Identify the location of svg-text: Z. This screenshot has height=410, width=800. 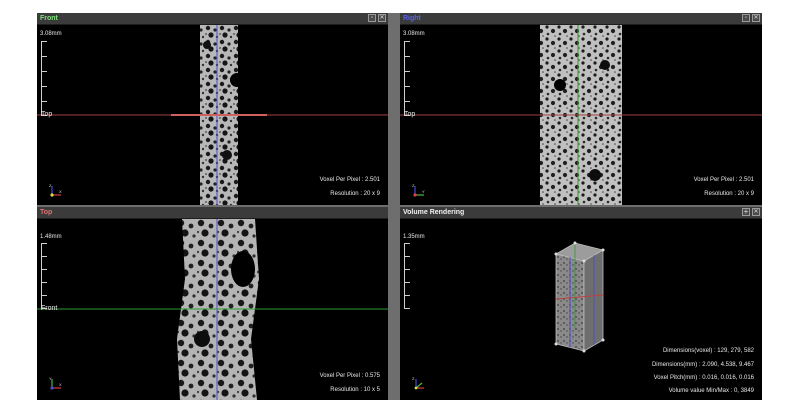
(413, 378).